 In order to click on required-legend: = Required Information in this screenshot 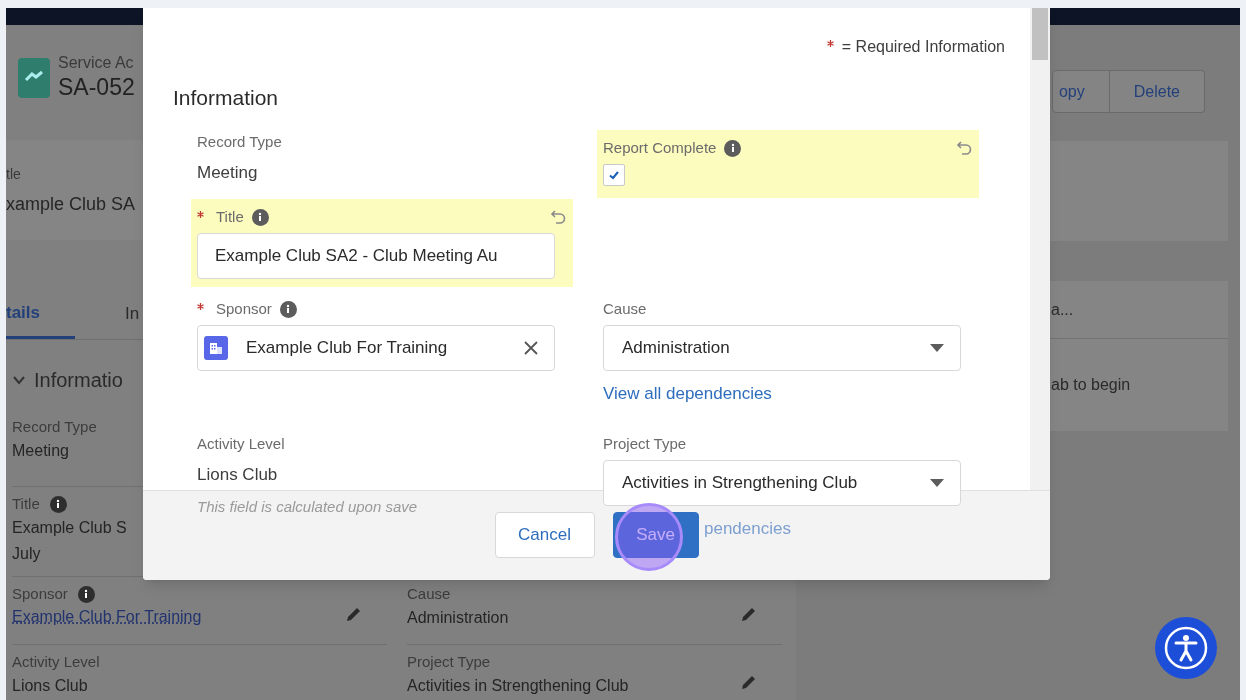, I will do `click(923, 47)`.